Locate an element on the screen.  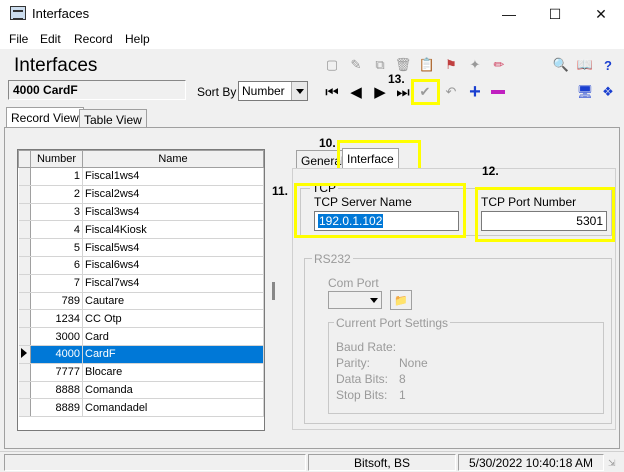
sort-by-select: Number is located at coordinates (273, 91).